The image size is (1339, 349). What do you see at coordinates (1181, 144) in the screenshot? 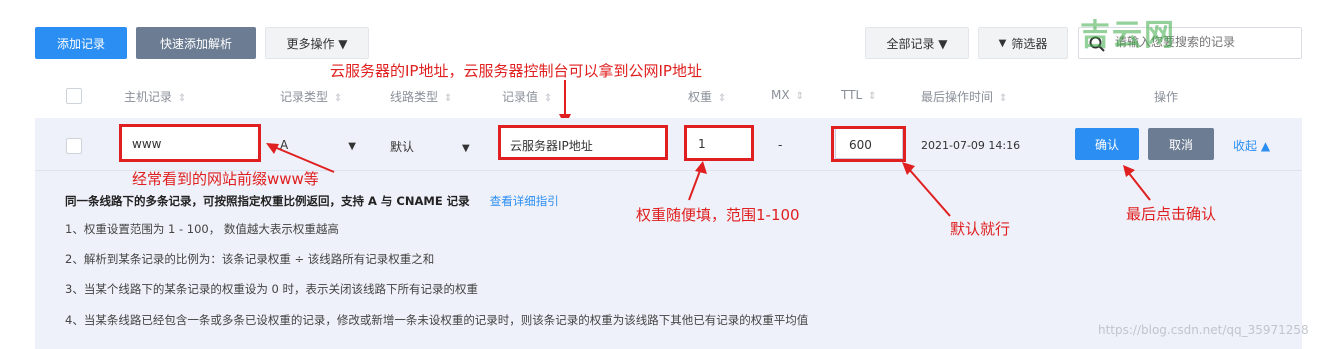
I see `cancel-button: 取消` at bounding box center [1181, 144].